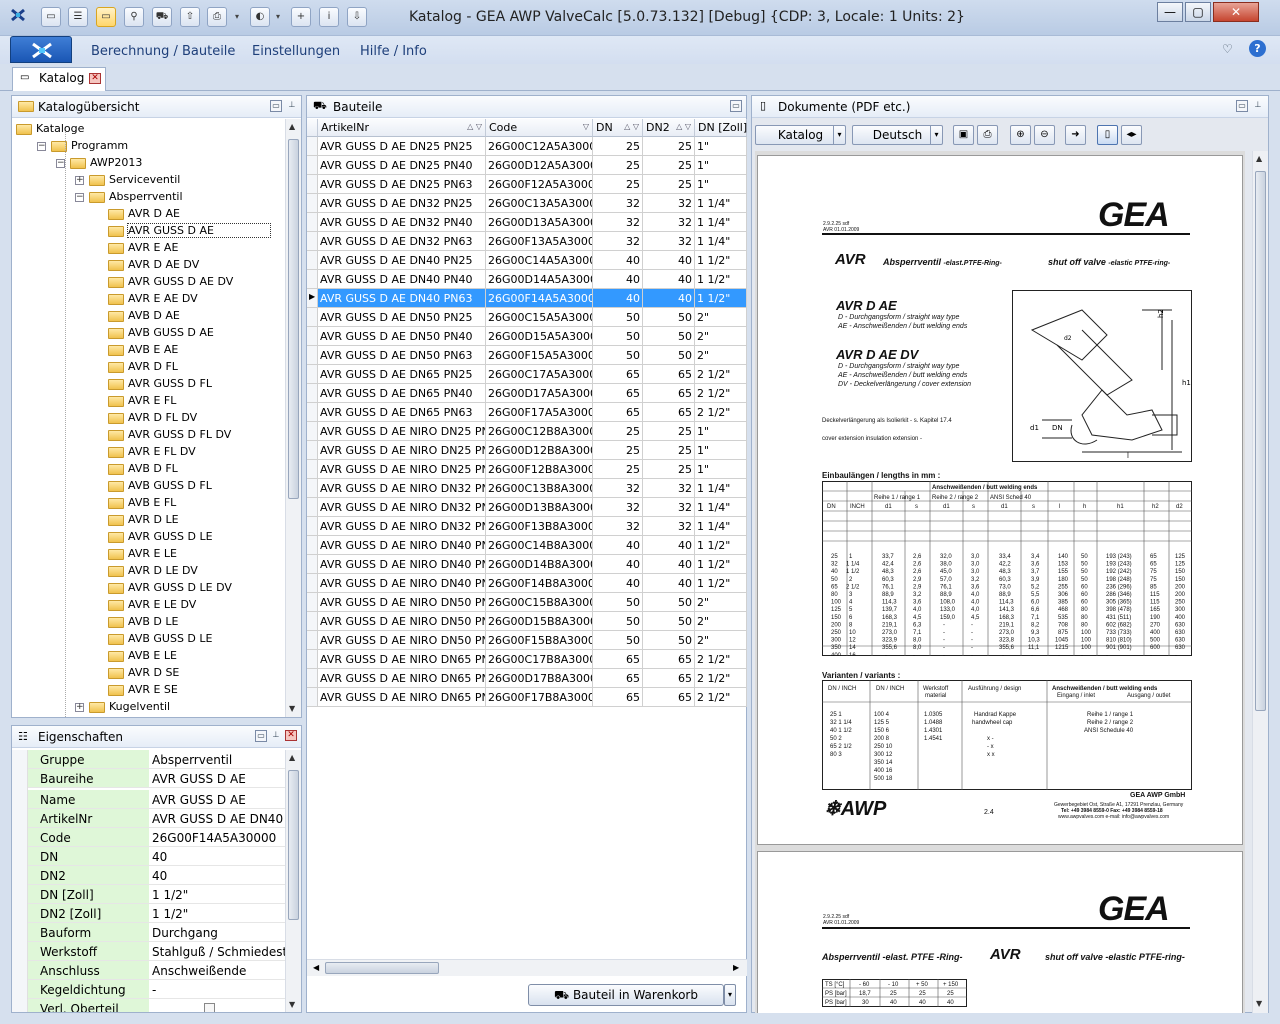 Image resolution: width=1280 pixels, height=1024 pixels. Describe the element at coordinates (153, 299) in the screenshot. I see `tree-node: AVR E AE DV` at that location.